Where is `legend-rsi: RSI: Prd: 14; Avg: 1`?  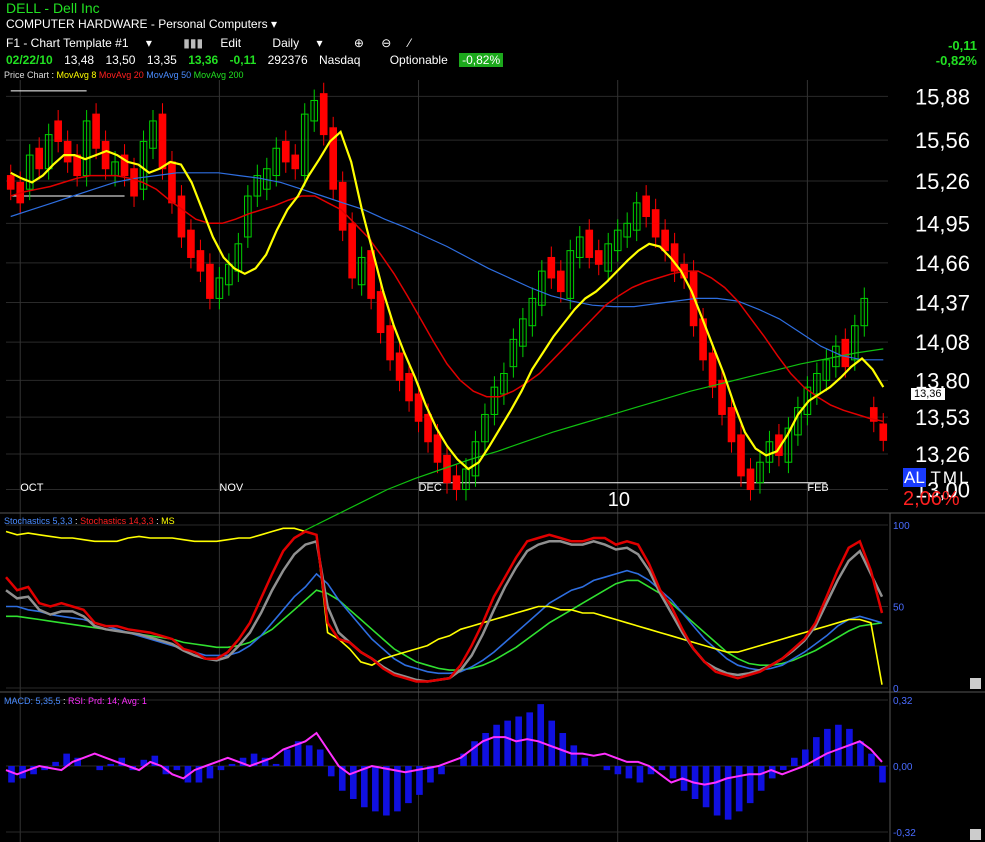 legend-rsi: RSI: Prd: 14; Avg: 1 is located at coordinates (107, 701).